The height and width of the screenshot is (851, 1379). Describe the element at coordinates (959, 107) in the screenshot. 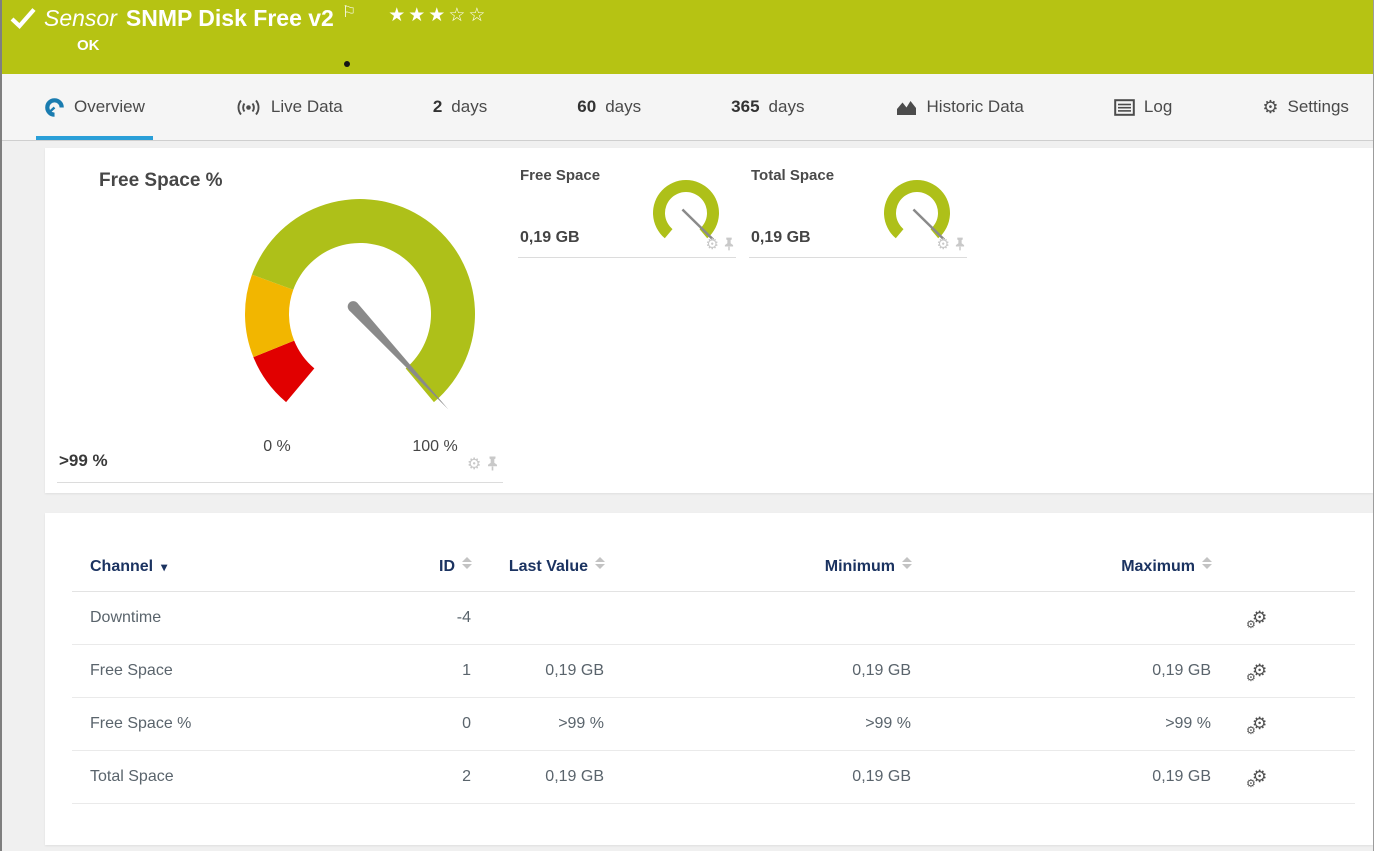

I see `tab-historic-data: Historic Data` at that location.